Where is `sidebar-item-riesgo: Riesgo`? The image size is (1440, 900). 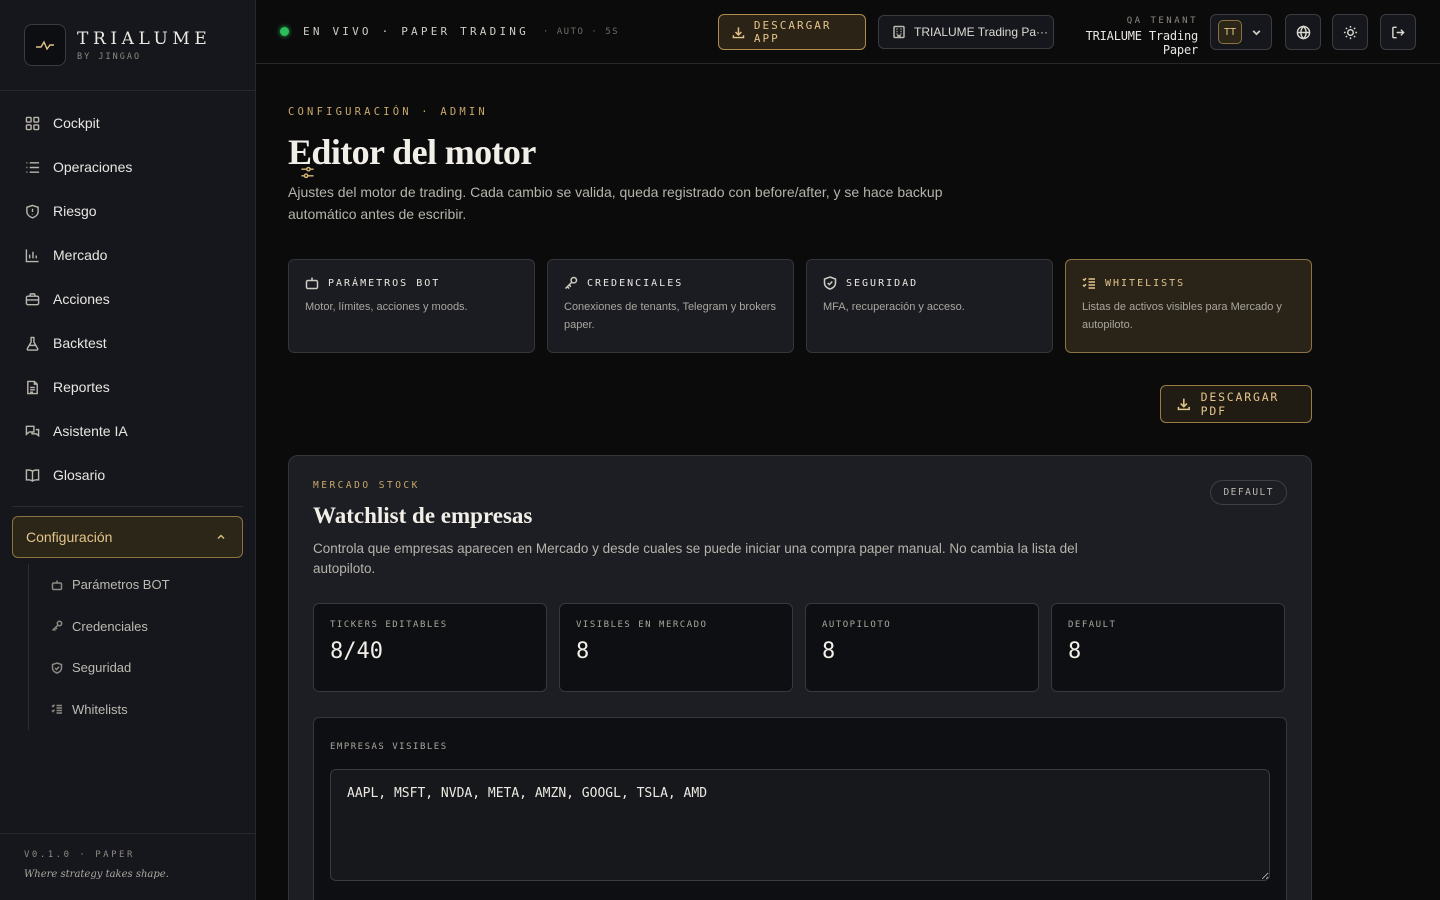 sidebar-item-riesgo: Riesgo is located at coordinates (127, 211).